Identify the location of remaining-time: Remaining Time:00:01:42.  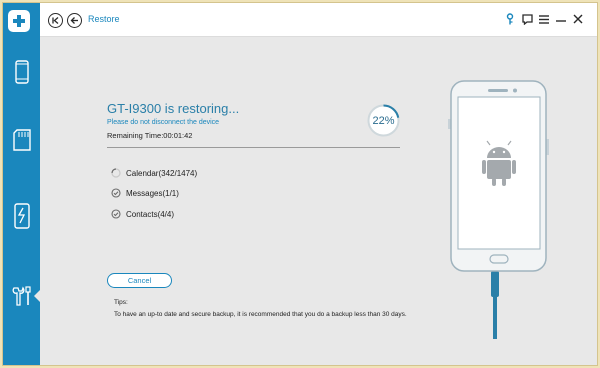
(149, 135).